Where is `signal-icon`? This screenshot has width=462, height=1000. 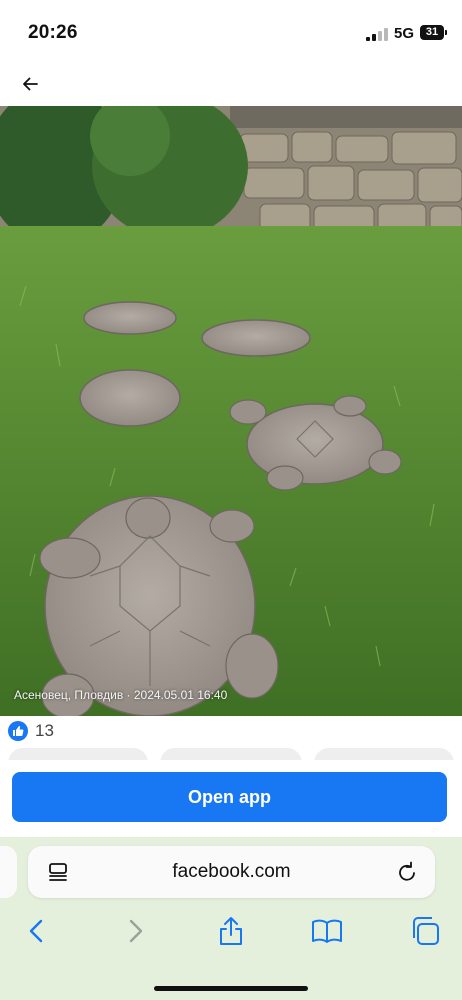
signal-icon is located at coordinates (377, 34).